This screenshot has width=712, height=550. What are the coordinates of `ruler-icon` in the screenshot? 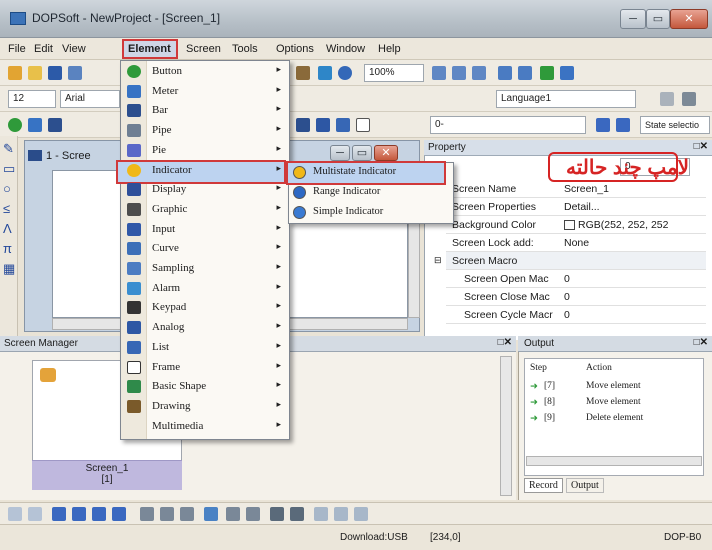 It's located at (341, 514).